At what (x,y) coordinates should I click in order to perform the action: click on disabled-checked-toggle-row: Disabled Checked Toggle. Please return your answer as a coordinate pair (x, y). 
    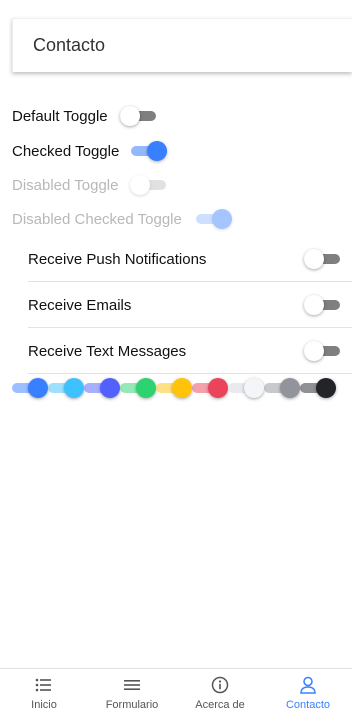
    Looking at the image, I should click on (122, 219).